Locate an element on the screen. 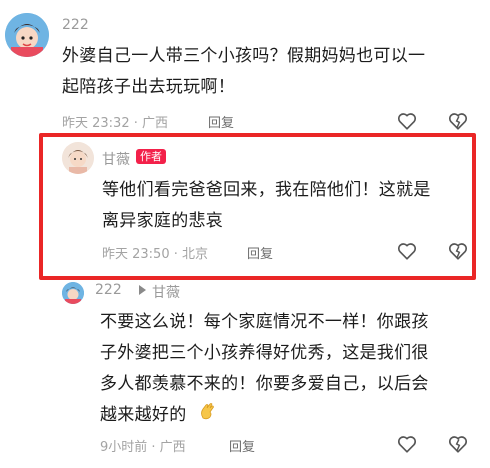  reply-to-user: 甘薇 is located at coordinates (166, 292).